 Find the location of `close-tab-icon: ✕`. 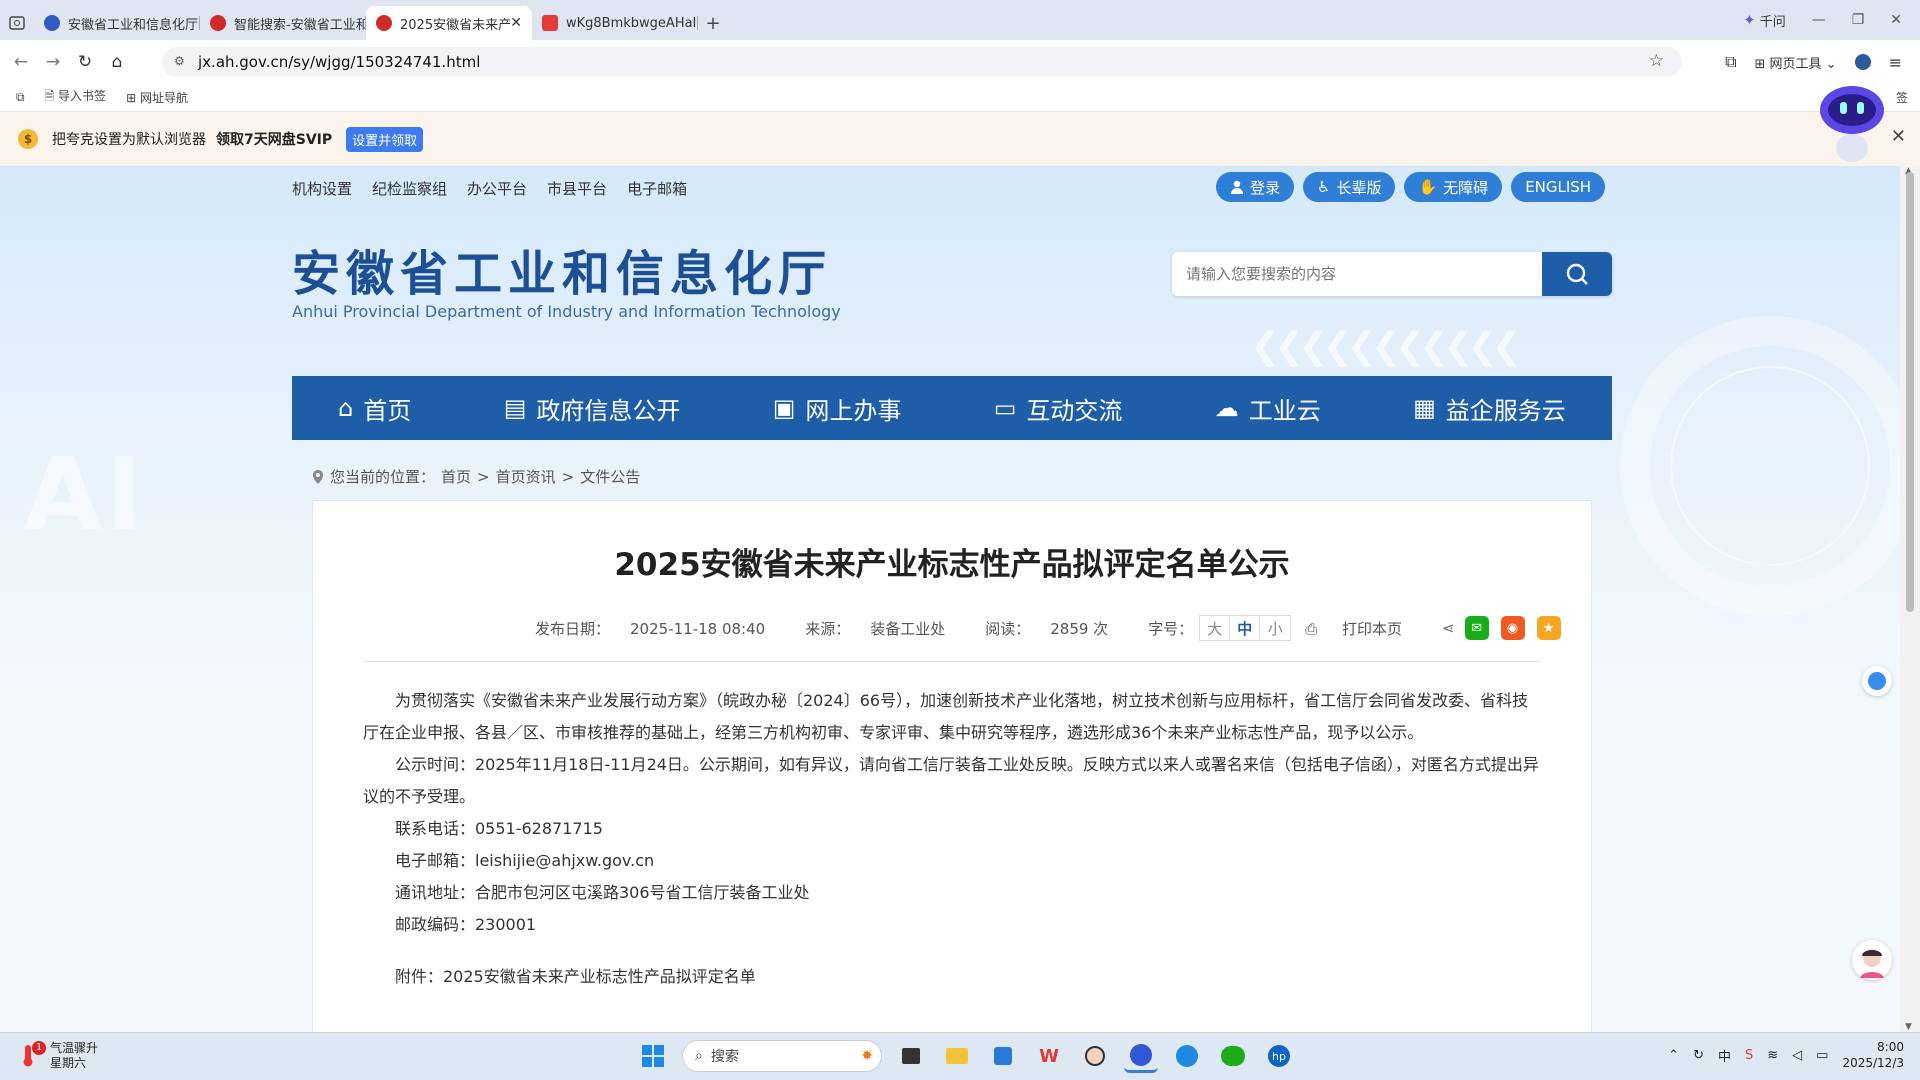

close-tab-icon: ✕ is located at coordinates (516, 23).